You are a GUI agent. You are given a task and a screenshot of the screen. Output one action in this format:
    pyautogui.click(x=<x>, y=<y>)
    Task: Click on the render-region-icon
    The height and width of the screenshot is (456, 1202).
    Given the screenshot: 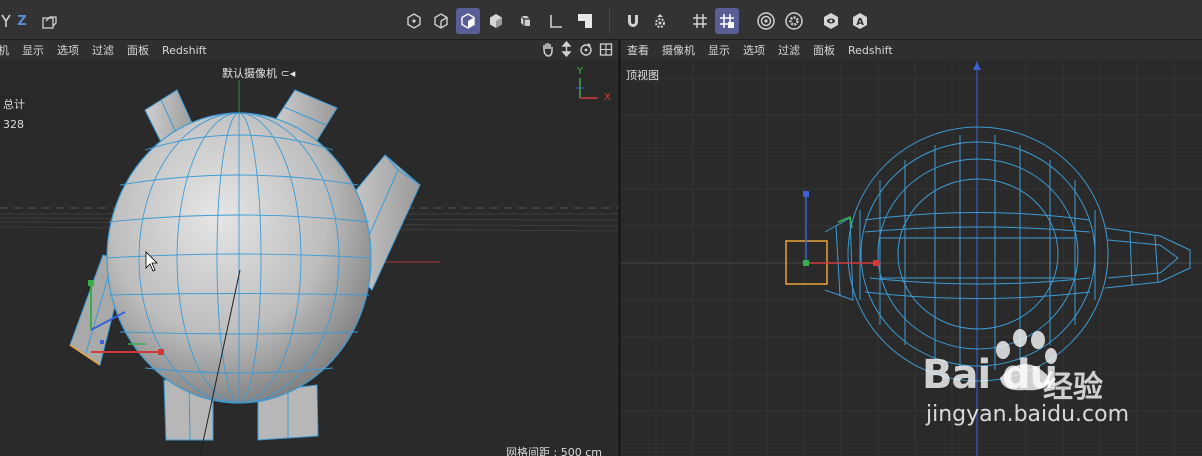 What is the action you would take?
    pyautogui.click(x=766, y=21)
    